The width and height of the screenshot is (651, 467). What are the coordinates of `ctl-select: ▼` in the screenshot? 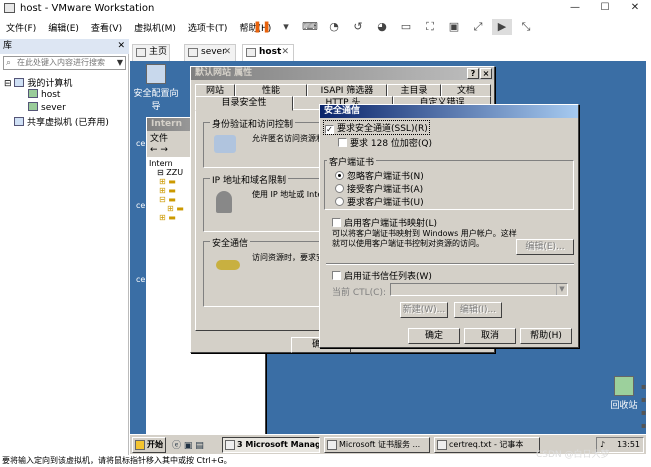 It's located at (479, 289).